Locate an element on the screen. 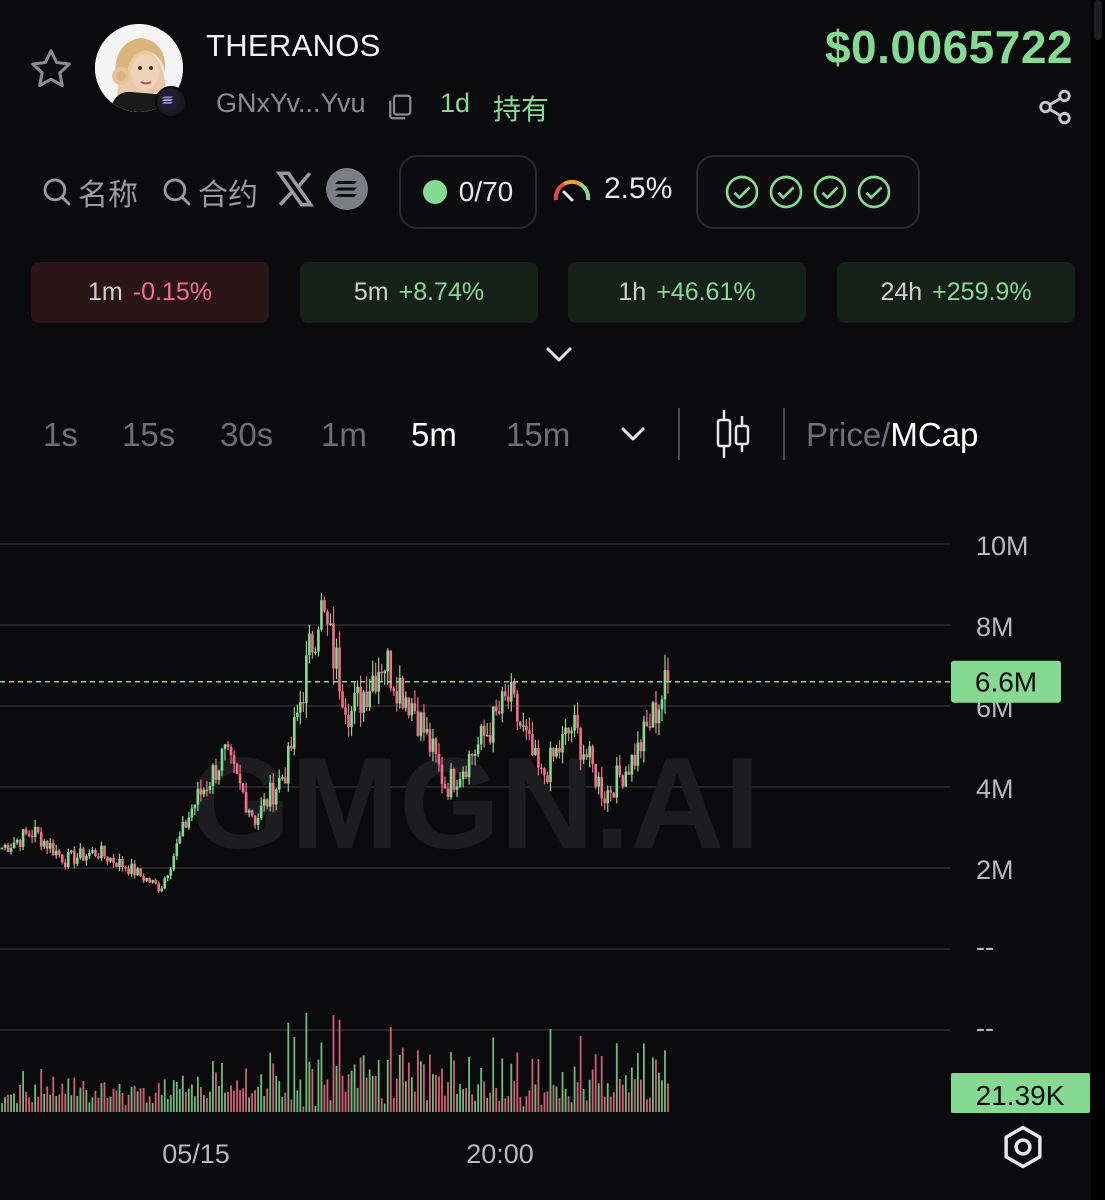 Image resolution: width=1105 pixels, height=1200 pixels. copy-icon is located at coordinates (399, 107).